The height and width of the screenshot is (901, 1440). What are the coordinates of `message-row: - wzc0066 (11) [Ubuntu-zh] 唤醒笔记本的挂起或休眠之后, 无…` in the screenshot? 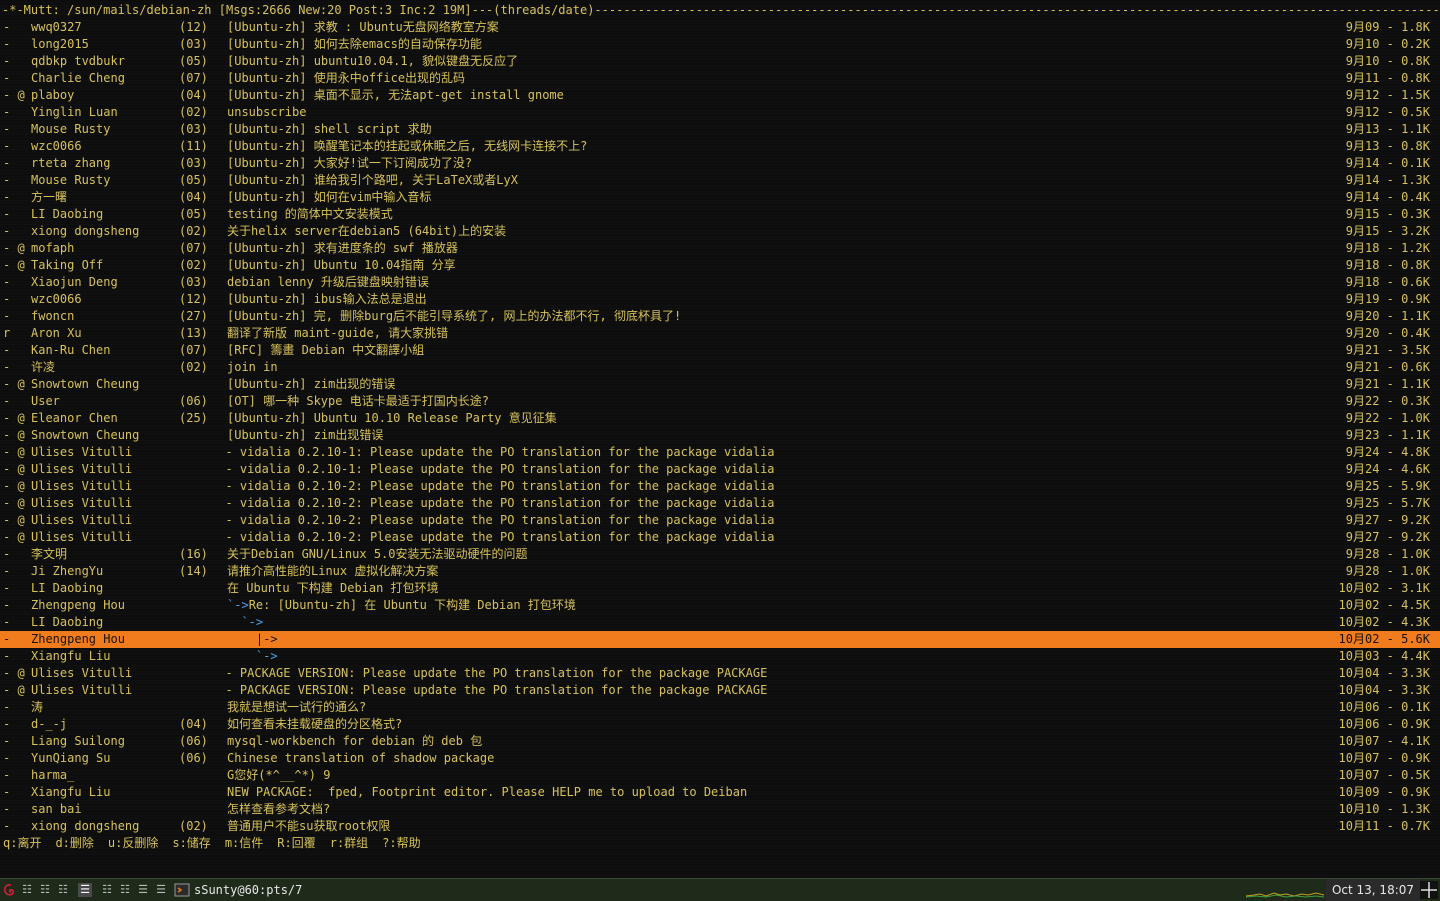 It's located at (720, 146).